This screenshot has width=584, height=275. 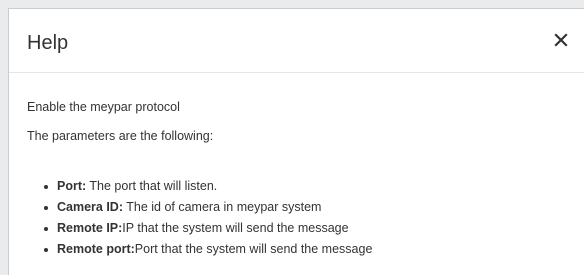 I want to click on params-subtitle: The parameters are the following:, so click(x=120, y=136).